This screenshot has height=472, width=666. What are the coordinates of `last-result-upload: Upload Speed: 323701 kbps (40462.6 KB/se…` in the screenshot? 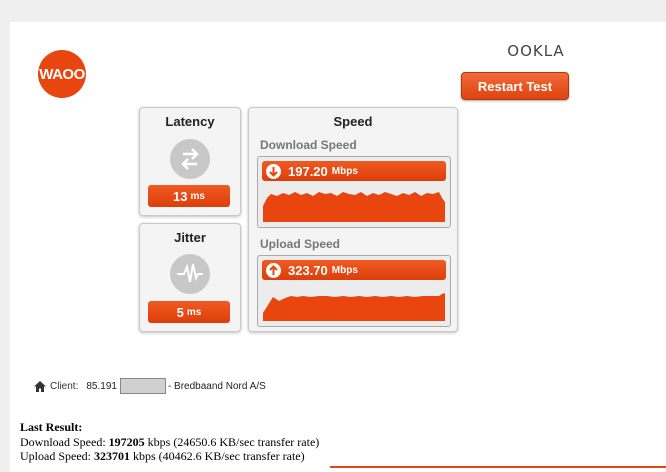 It's located at (169, 456).